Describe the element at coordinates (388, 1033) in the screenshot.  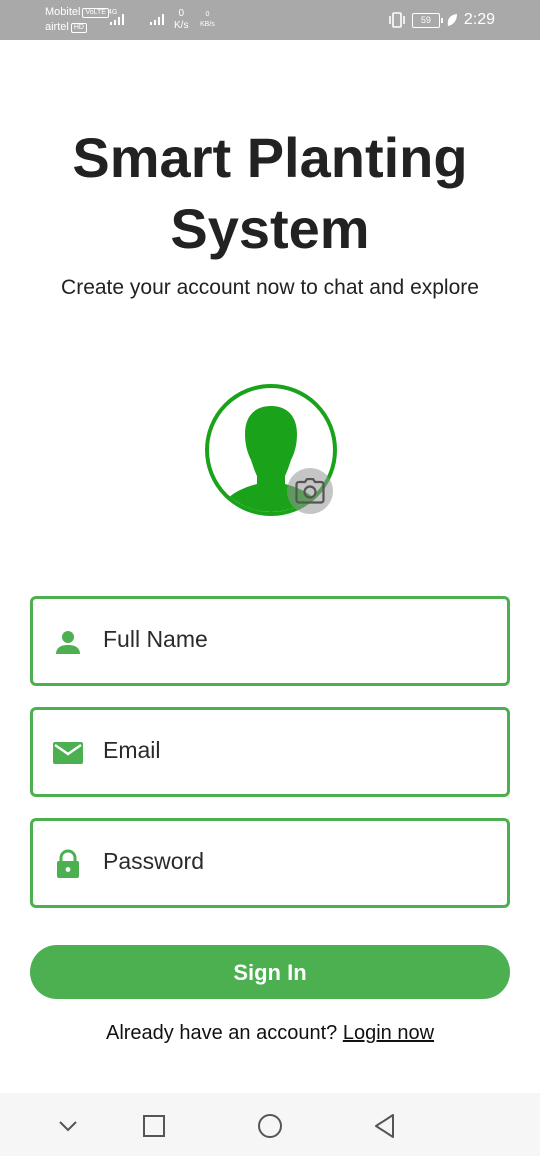
I see `login-now-link: Login now` at that location.